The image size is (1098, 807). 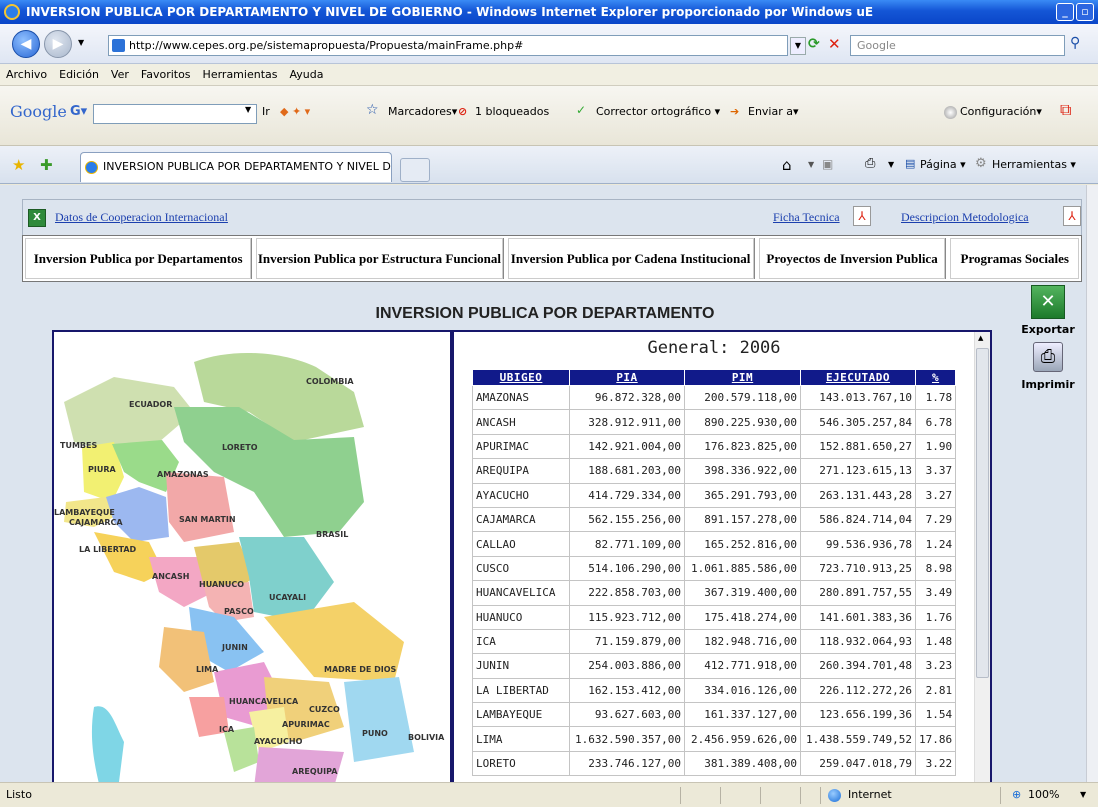 I want to click on column-header: PIM, so click(x=742, y=377).